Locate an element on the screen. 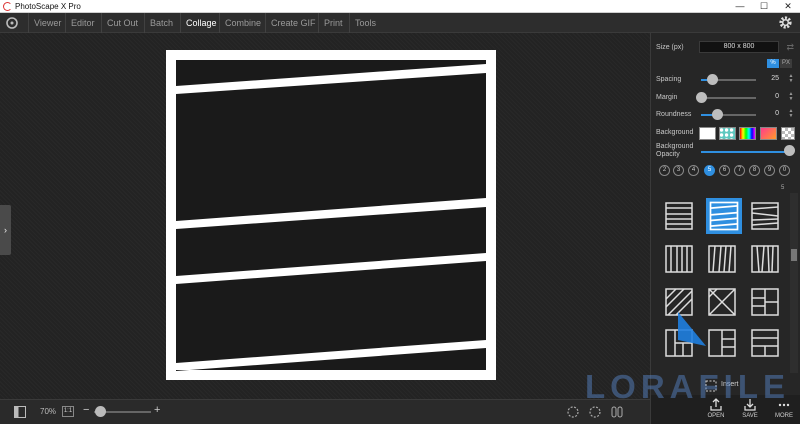  layout-horizontal-stripes is located at coordinates (679, 216).